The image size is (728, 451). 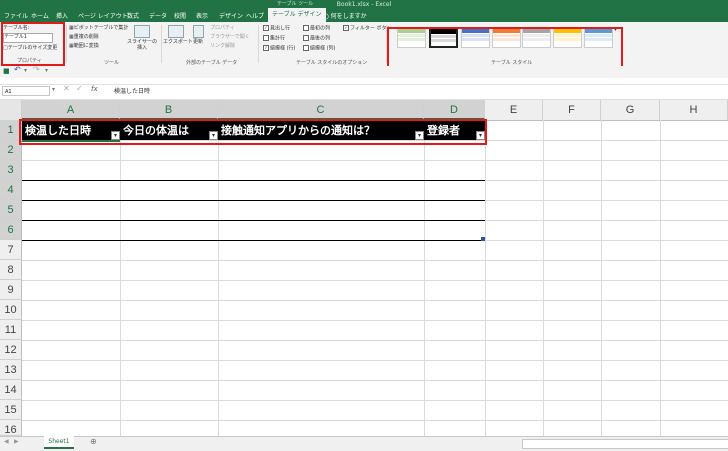 What do you see at coordinates (36, 70) in the screenshot?
I see `redo-icon: ↷` at bounding box center [36, 70].